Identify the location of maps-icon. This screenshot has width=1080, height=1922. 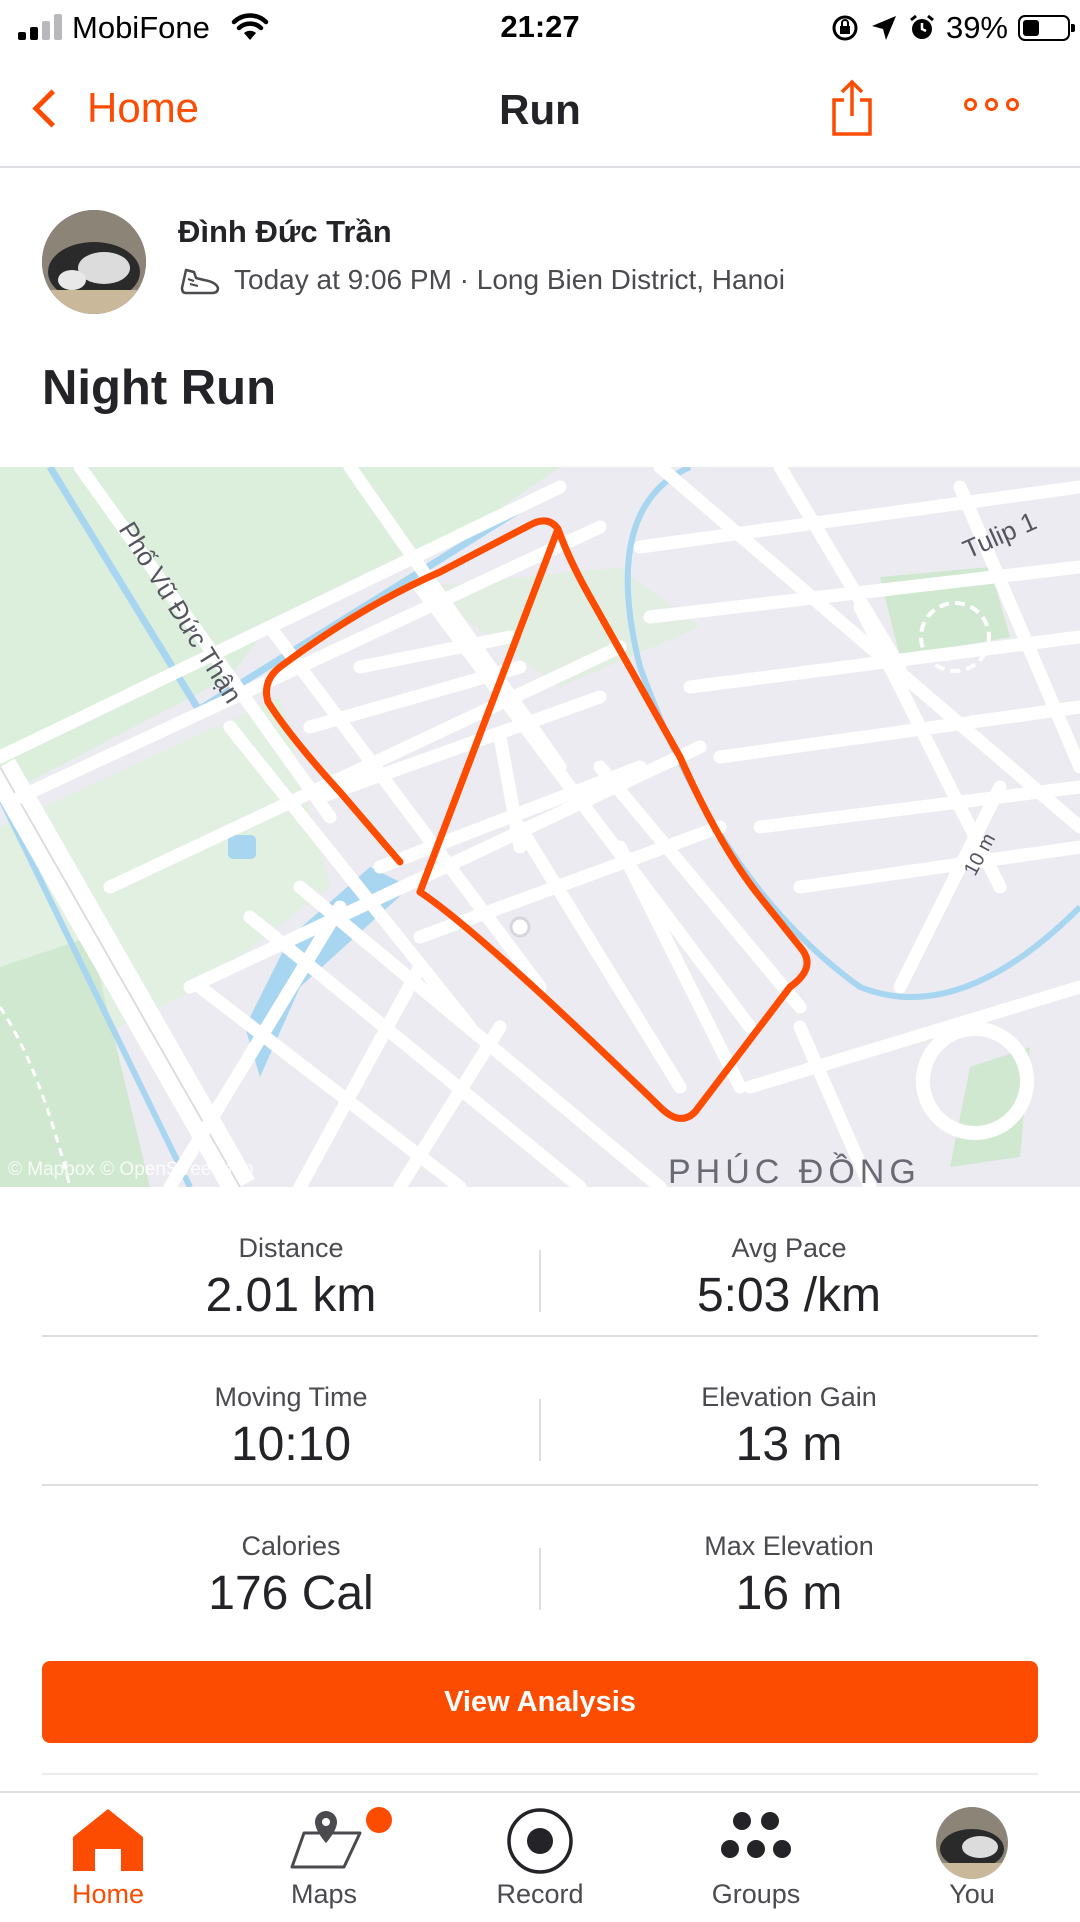
(326, 1840).